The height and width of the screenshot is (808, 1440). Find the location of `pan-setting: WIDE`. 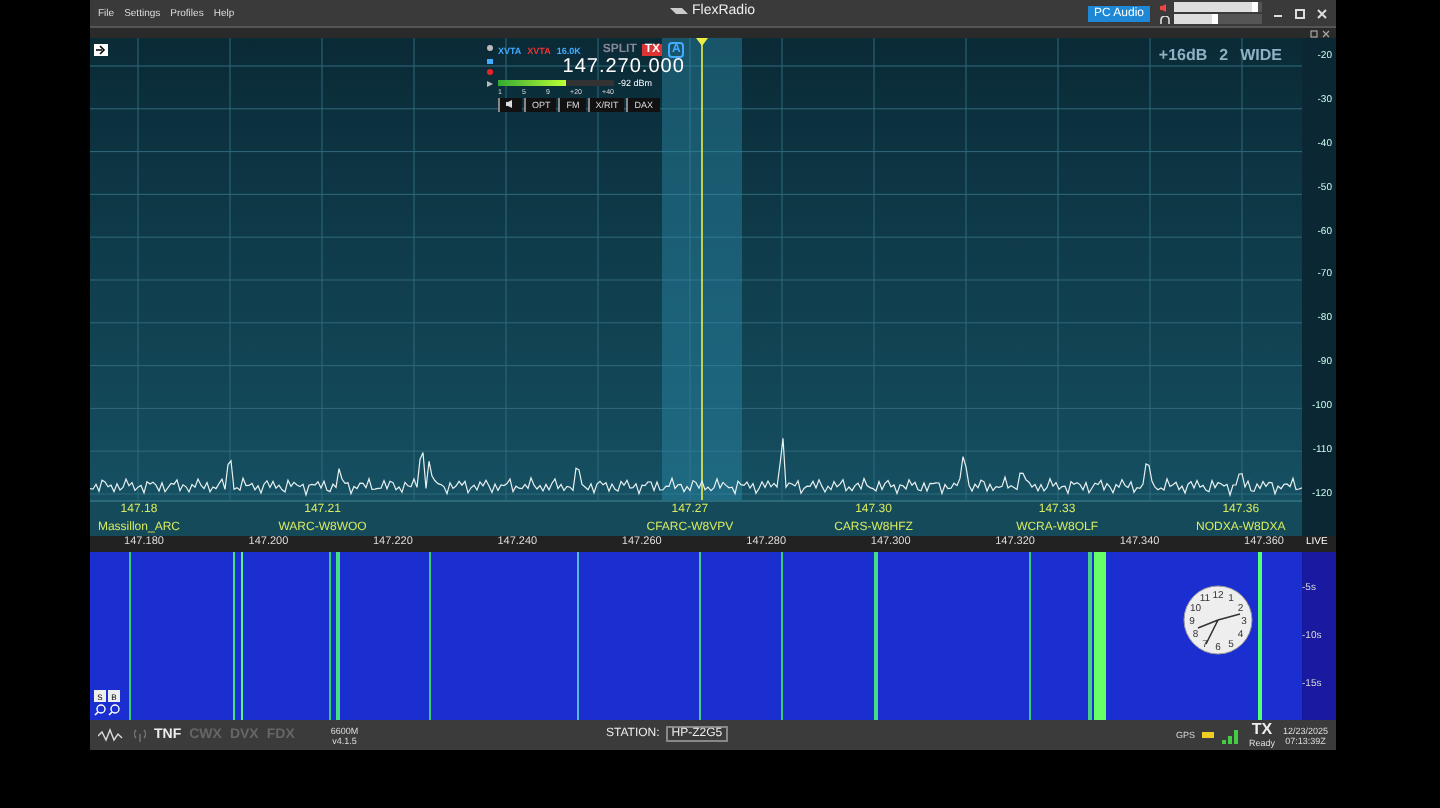

pan-setting: WIDE is located at coordinates (1261, 55).